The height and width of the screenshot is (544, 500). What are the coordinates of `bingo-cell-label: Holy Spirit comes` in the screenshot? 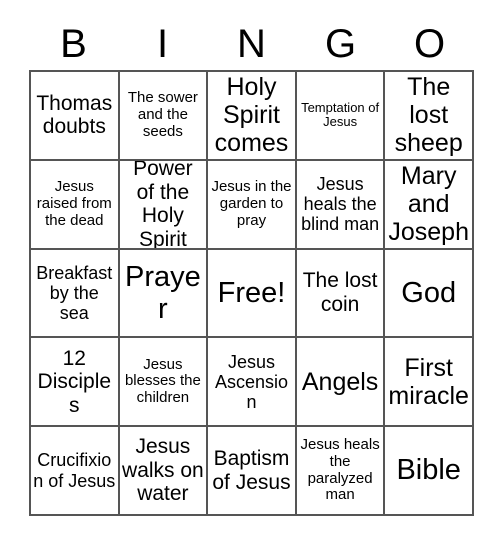 It's located at (251, 115).